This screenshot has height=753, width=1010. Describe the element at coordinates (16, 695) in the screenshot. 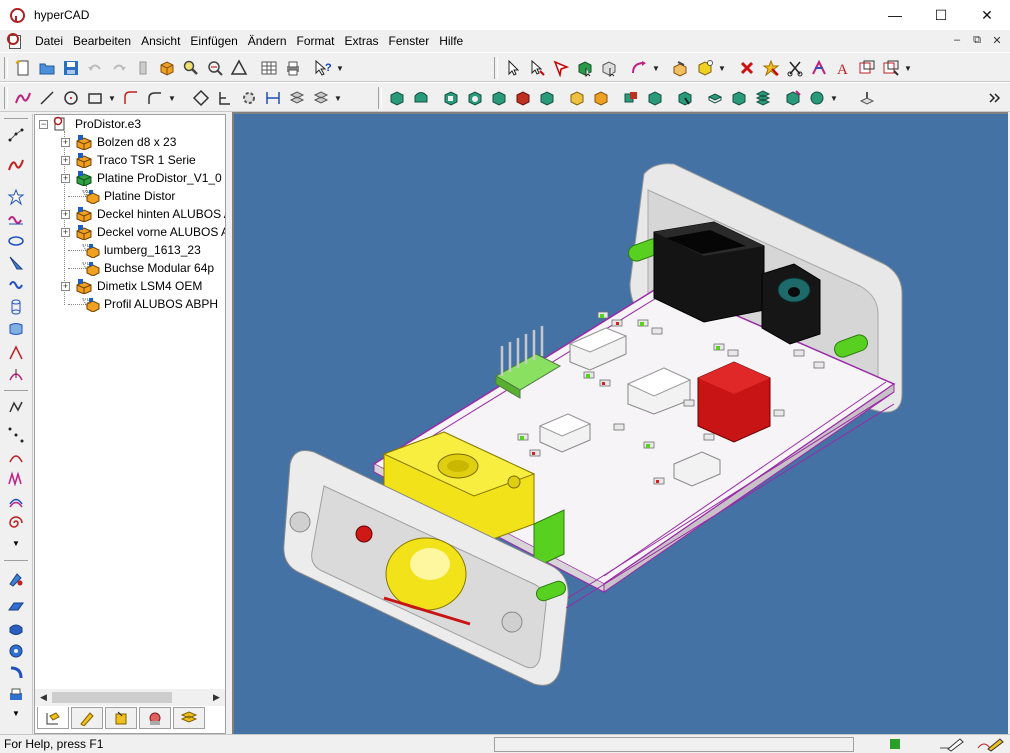

I see `print-surface-icon` at that location.